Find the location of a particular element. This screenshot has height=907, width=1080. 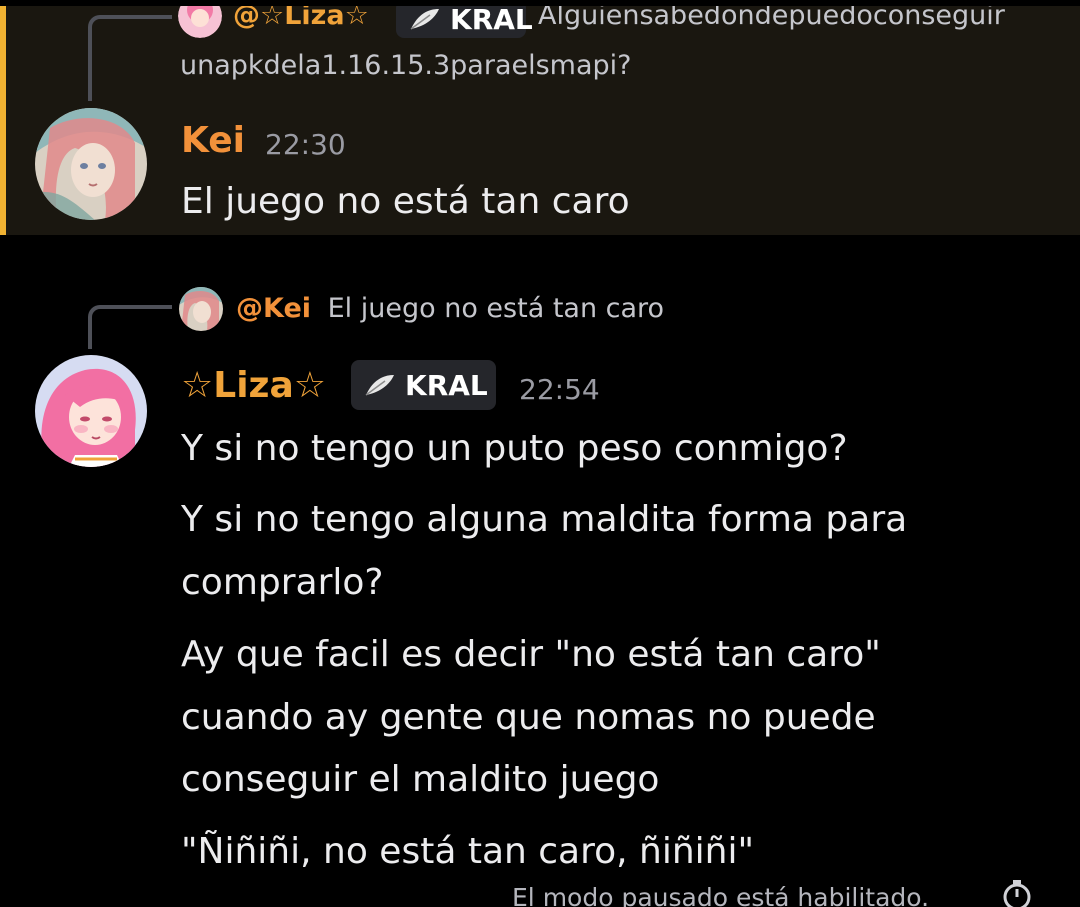

scroll-edge is located at coordinates (540, 3).